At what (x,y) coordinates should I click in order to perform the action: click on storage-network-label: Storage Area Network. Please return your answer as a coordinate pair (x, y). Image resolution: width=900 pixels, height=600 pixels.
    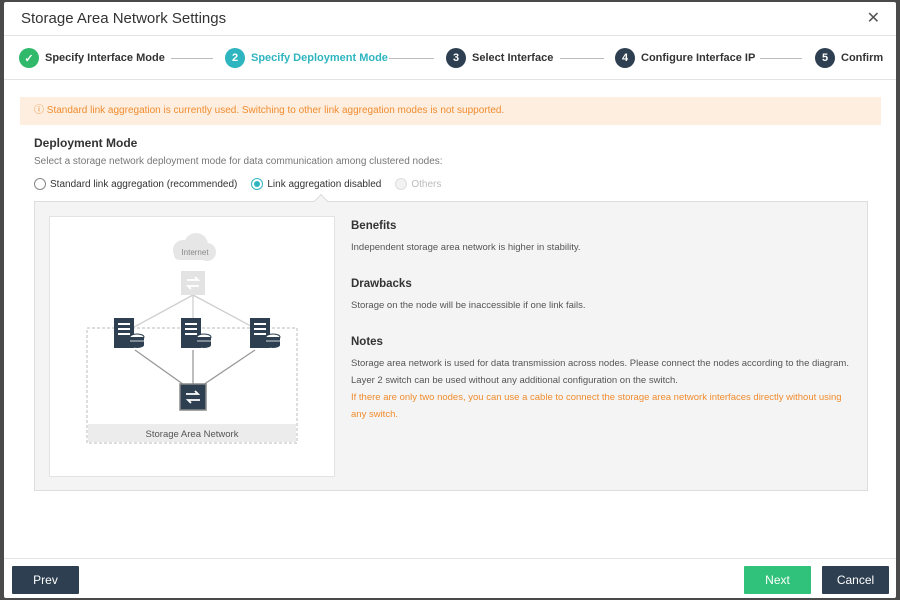
    Looking at the image, I should click on (192, 434).